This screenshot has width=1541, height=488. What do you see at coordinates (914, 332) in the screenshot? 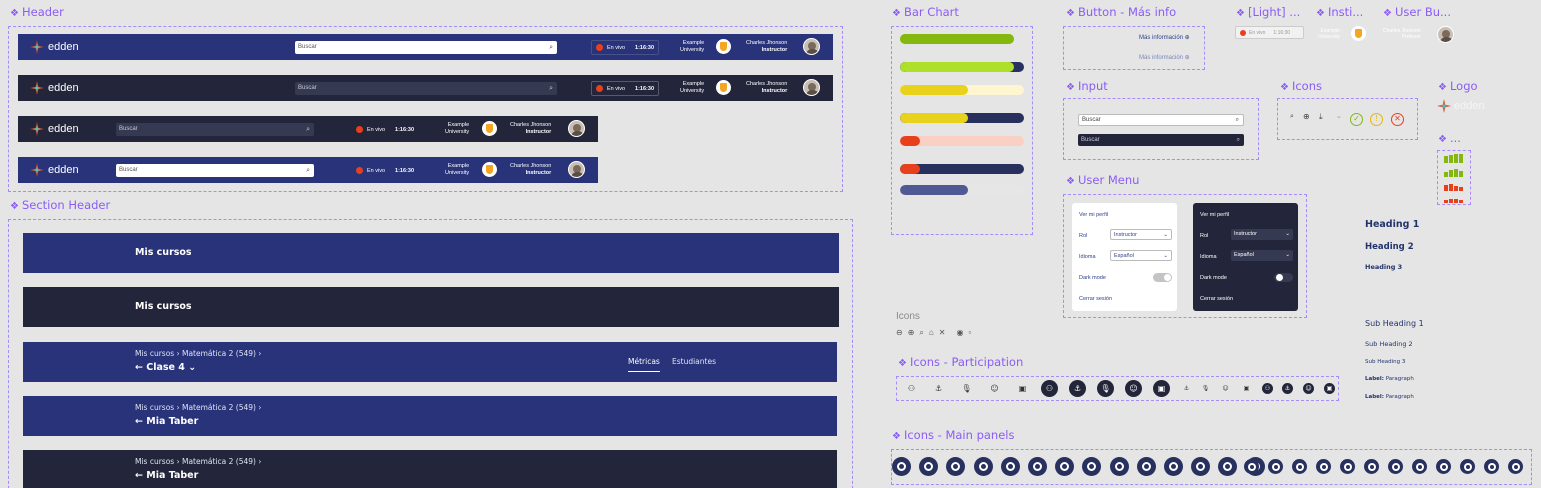
I see `zoom-in-icon: ⊕` at bounding box center [914, 332].